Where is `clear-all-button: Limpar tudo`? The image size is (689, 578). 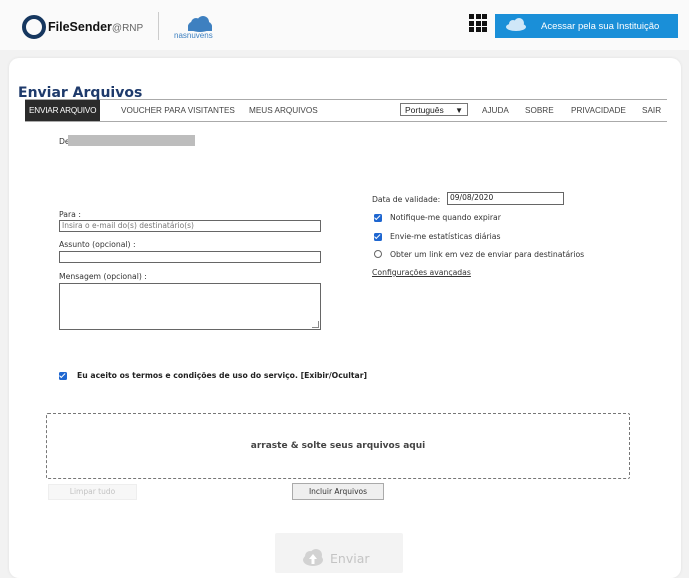 clear-all-button: Limpar tudo is located at coordinates (92, 492).